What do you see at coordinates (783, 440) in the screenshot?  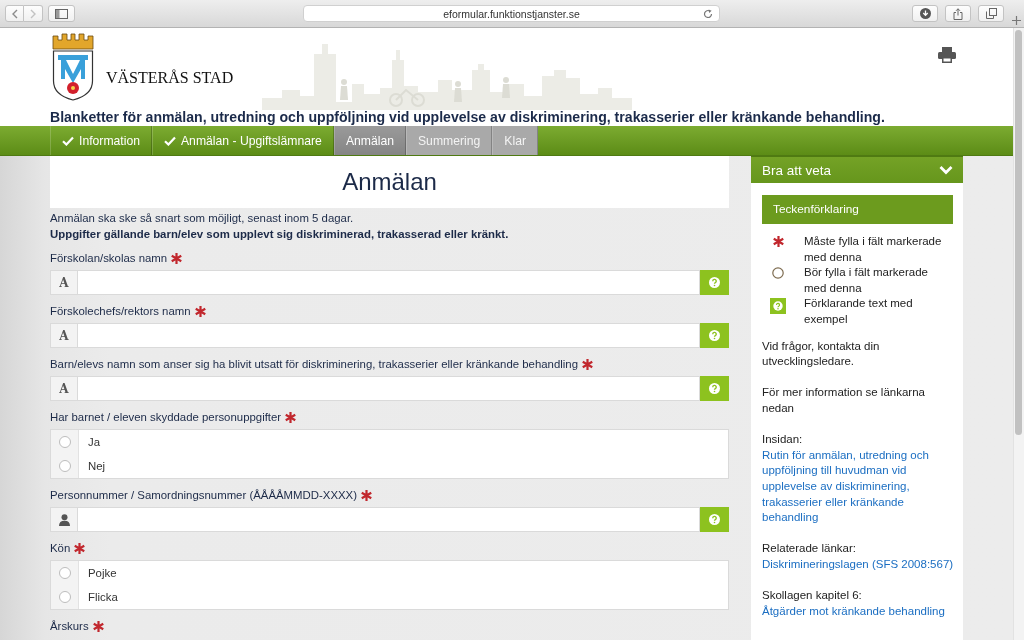 I see `link-heading: Insidan:` at bounding box center [783, 440].